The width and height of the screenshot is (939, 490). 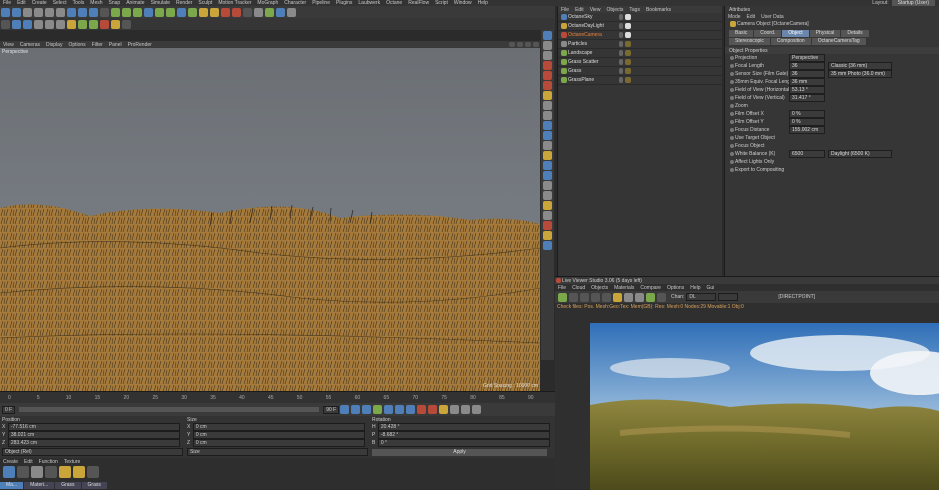 What do you see at coordinates (855, 33) in the screenshot?
I see `attributes-tab-details: Details` at bounding box center [855, 33].